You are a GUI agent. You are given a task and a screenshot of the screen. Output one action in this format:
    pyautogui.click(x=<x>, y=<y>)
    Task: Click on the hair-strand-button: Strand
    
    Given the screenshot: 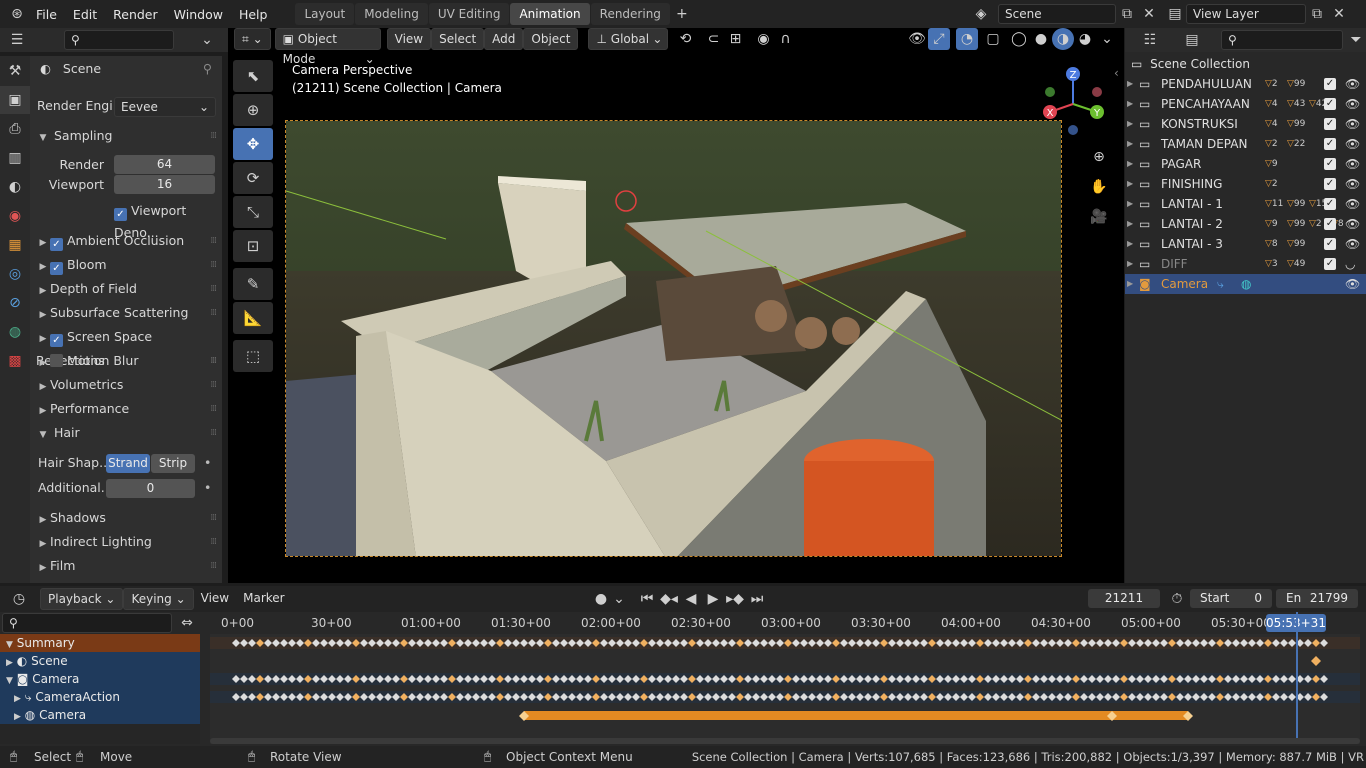 What is the action you would take?
    pyautogui.click(x=128, y=463)
    